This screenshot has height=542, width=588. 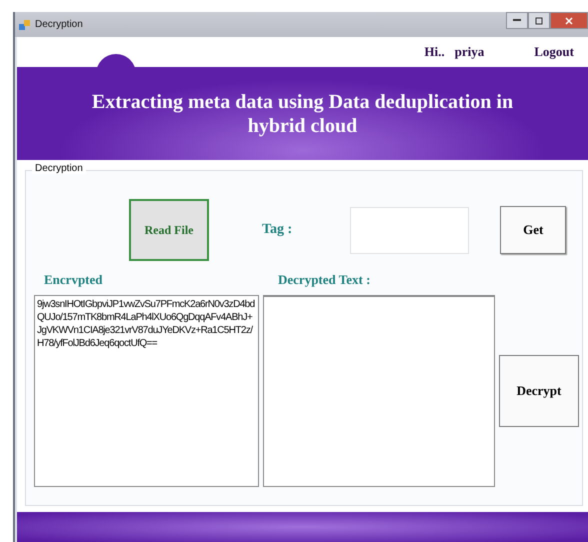 What do you see at coordinates (434, 52) in the screenshot?
I see `greeting-text: Hi..` at bounding box center [434, 52].